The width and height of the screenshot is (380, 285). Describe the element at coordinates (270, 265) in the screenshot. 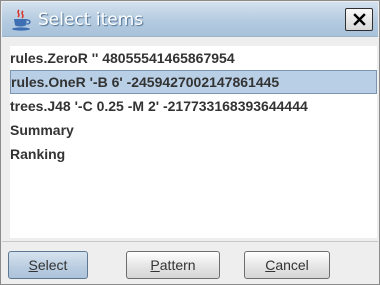

I see `cancel-button-mnemonic: C` at that location.